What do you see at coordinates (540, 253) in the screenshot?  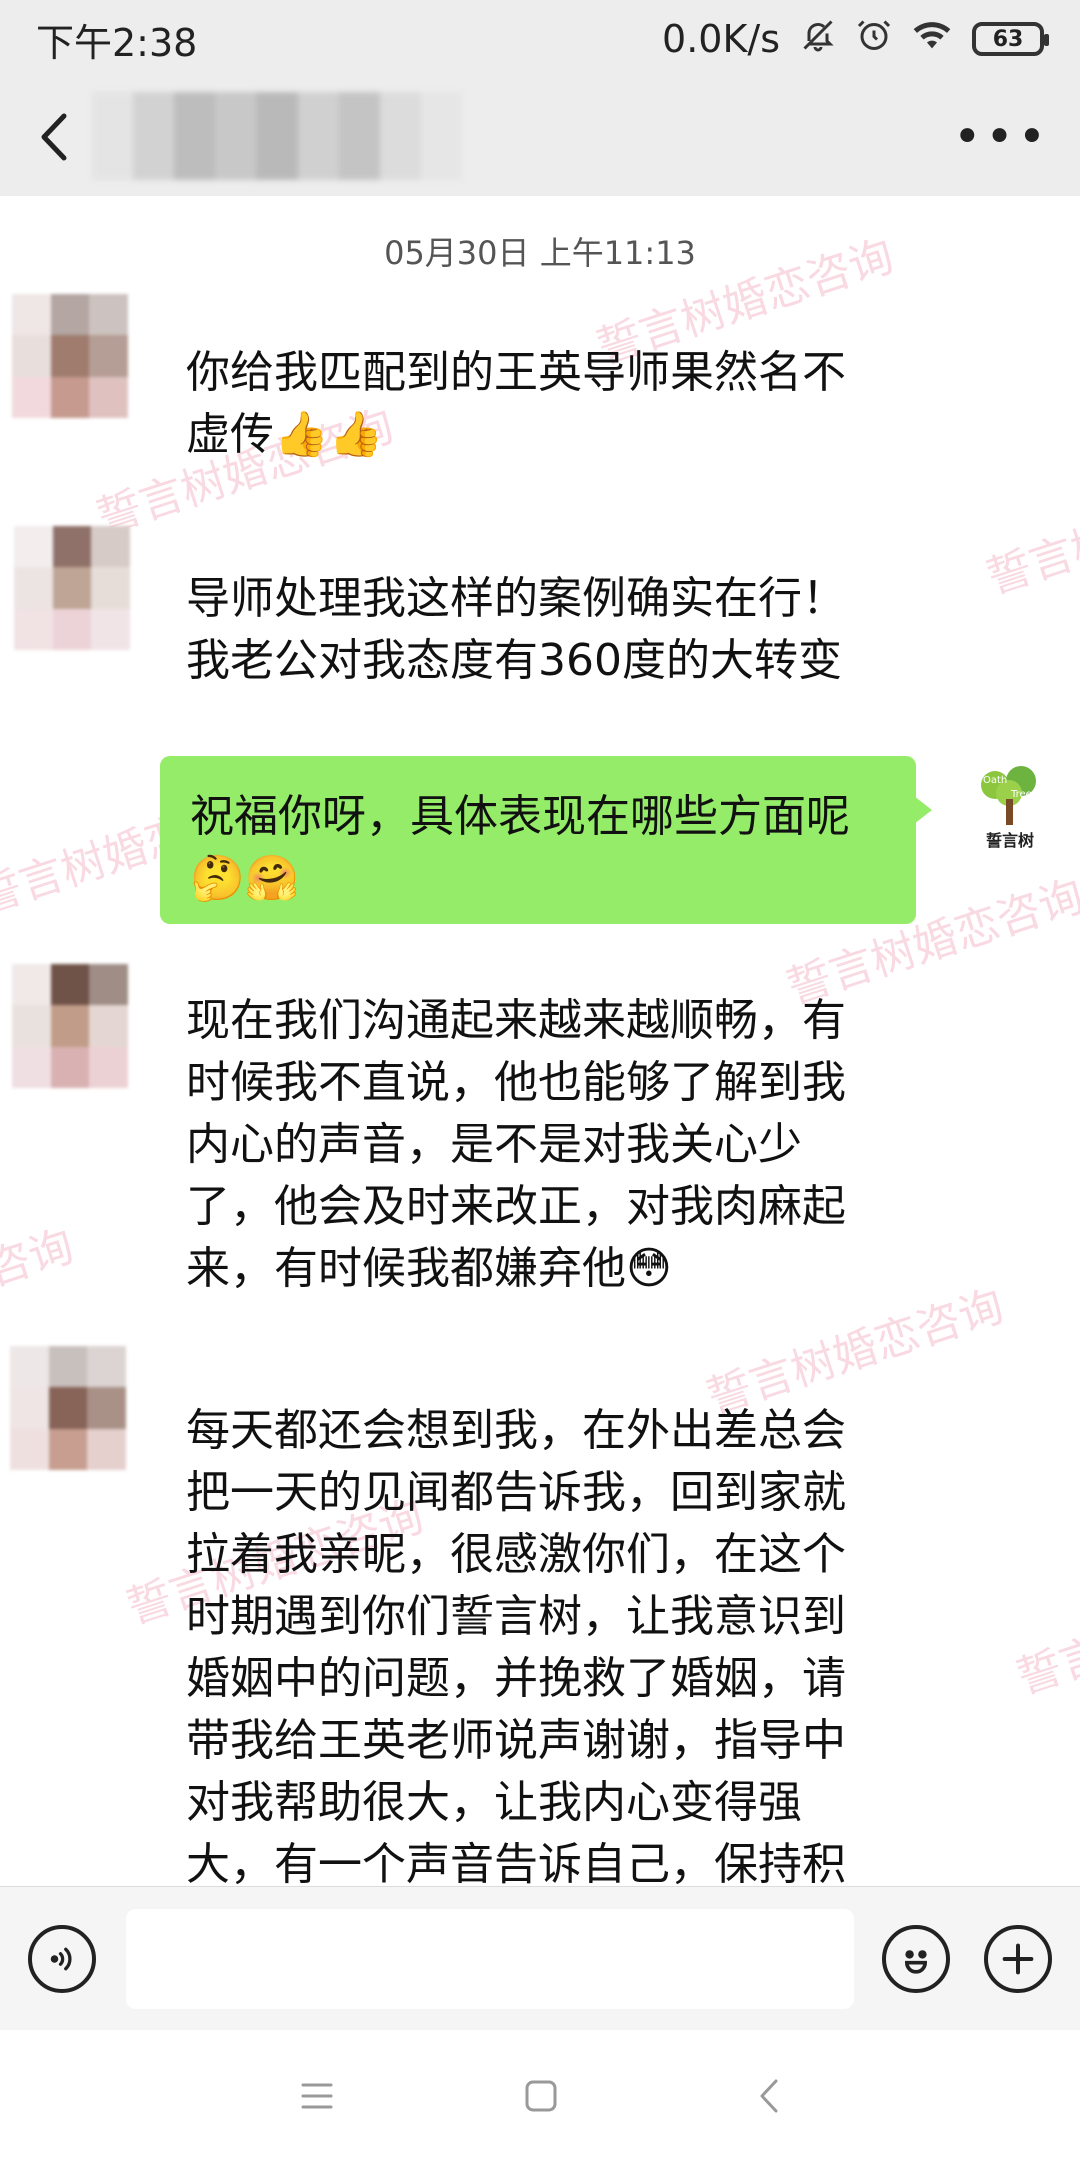 I see `message-timestamp: 05月30日 上午11:13` at bounding box center [540, 253].